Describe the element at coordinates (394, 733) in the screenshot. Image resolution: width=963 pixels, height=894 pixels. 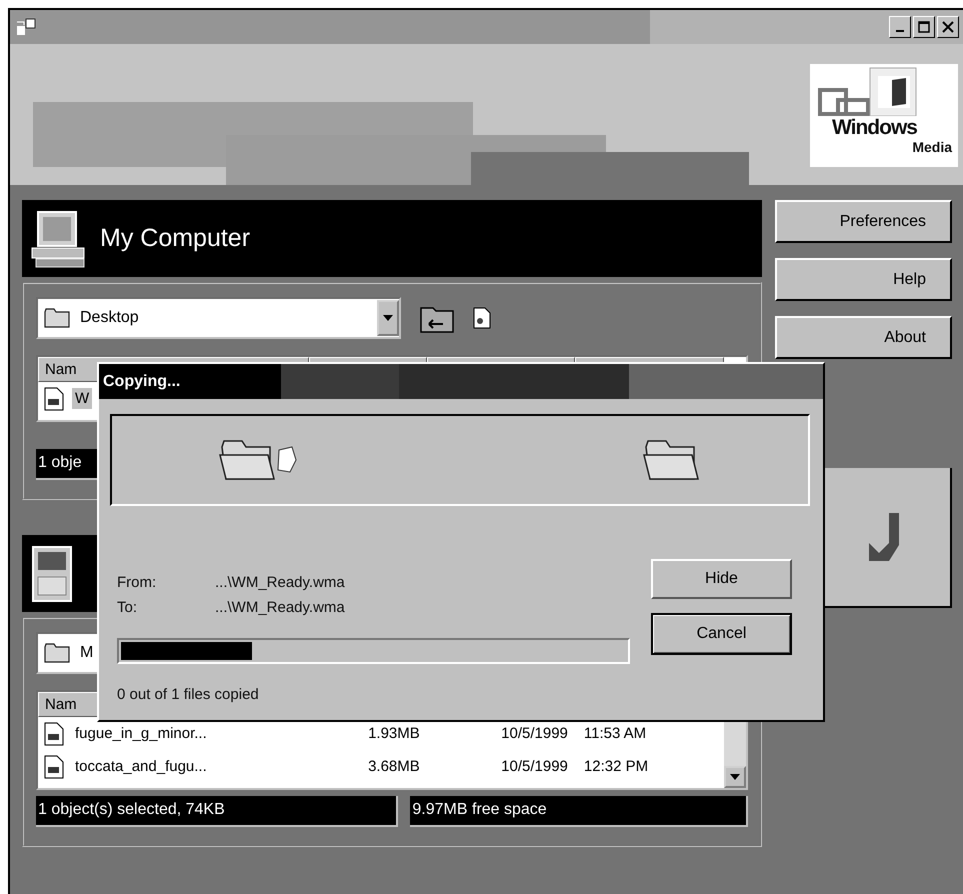
I see `table-cell-text: 1.93MB` at that location.